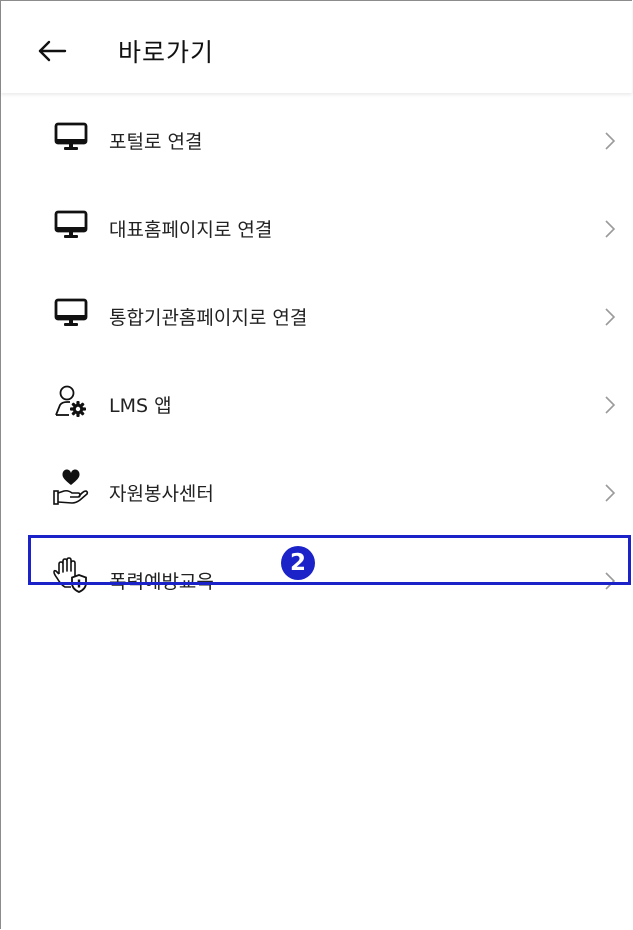  I want to click on step-badge: 2, so click(298, 563).